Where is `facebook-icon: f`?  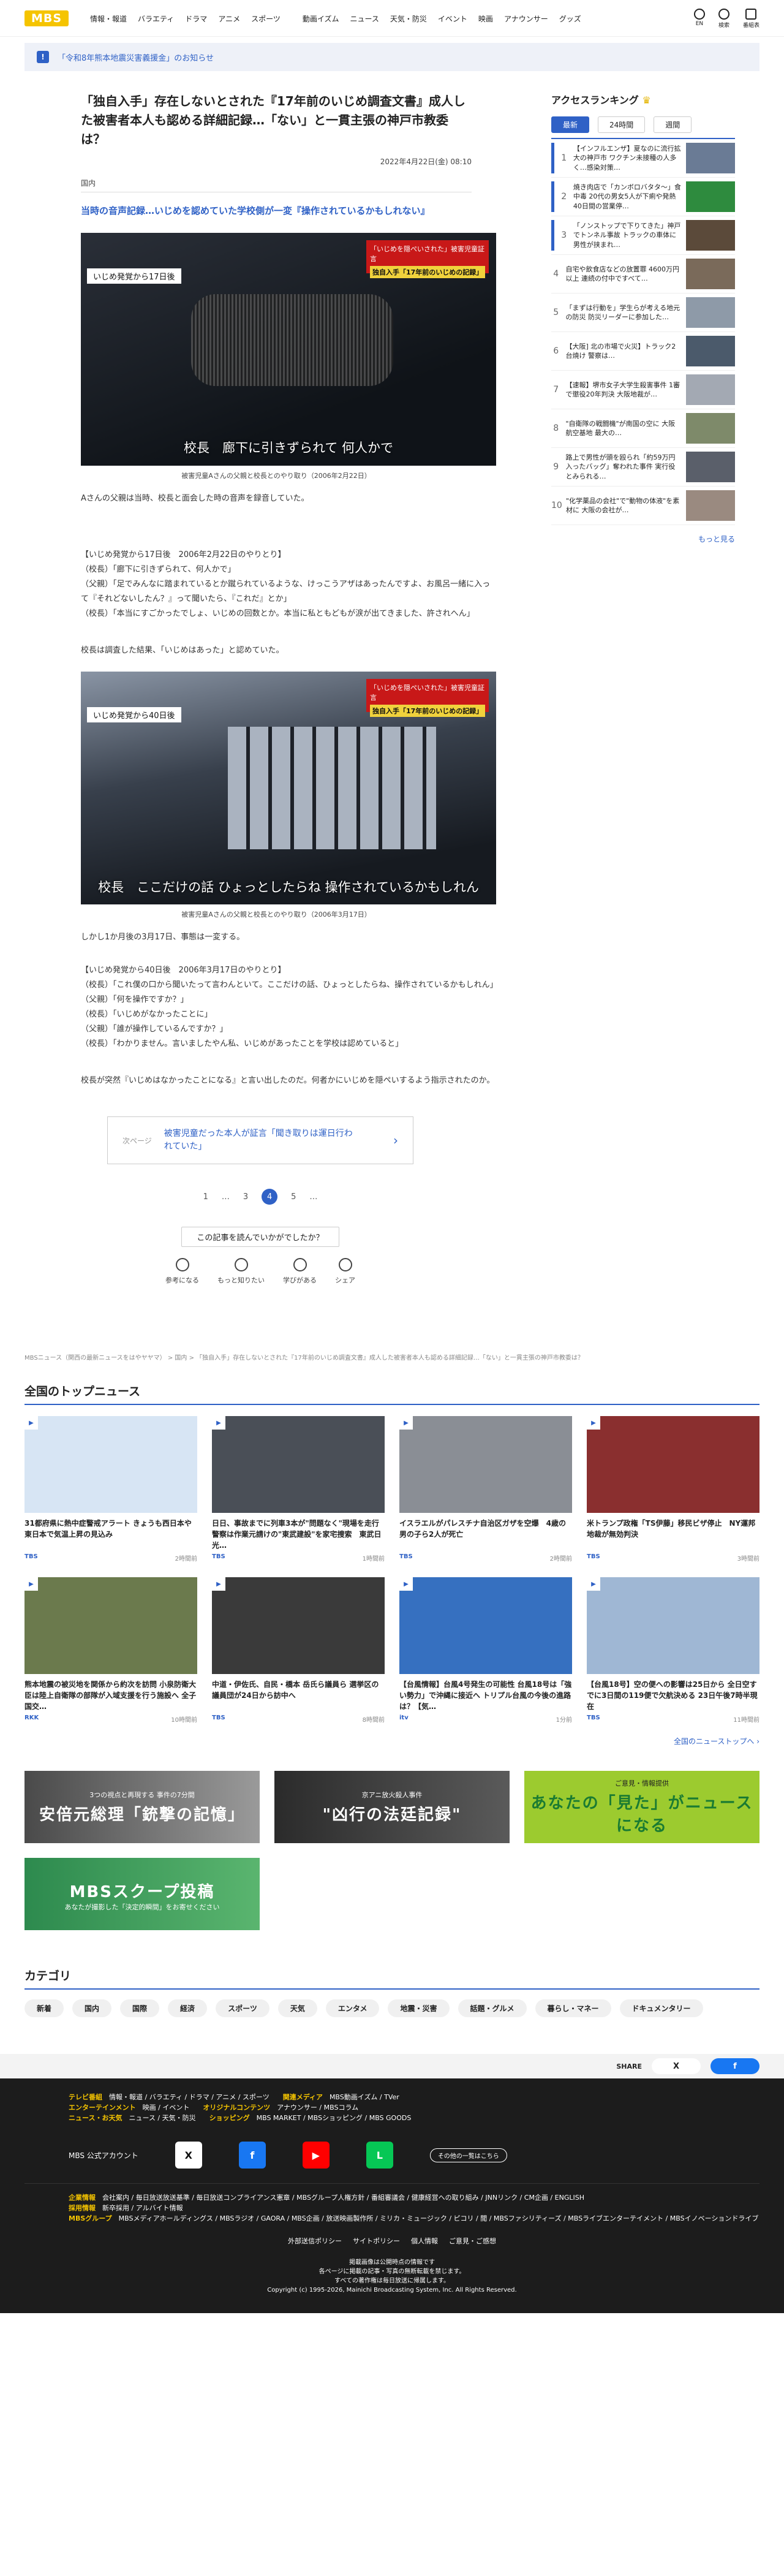
facebook-icon: f is located at coordinates (252, 2155).